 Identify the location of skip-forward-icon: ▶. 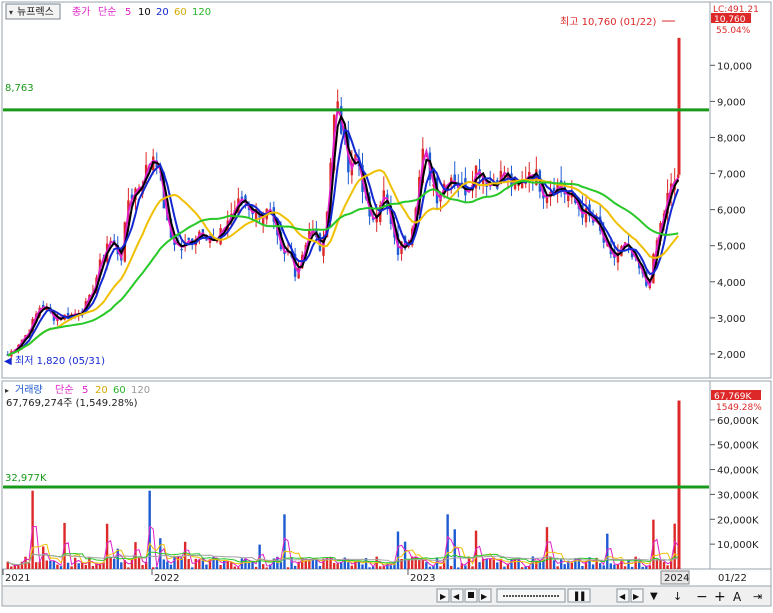
(484, 596).